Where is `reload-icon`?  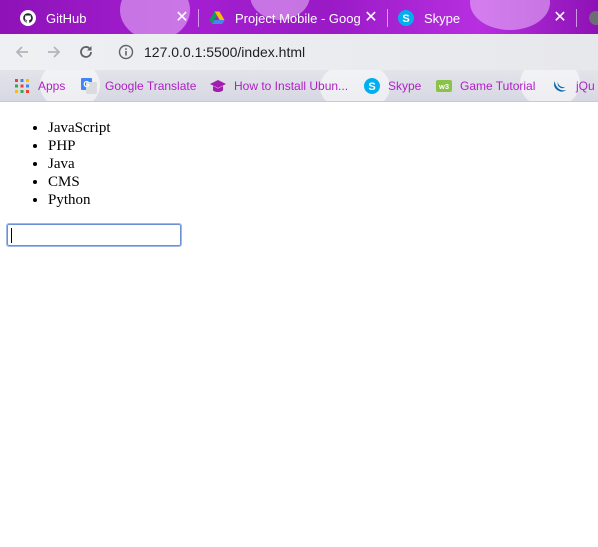
reload-icon is located at coordinates (86, 52).